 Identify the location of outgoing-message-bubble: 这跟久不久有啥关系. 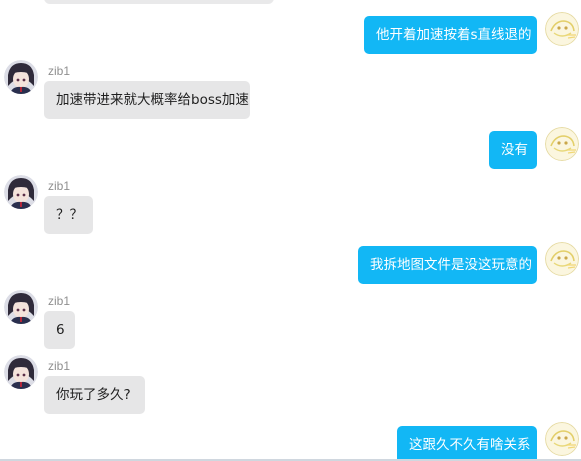
(467, 443).